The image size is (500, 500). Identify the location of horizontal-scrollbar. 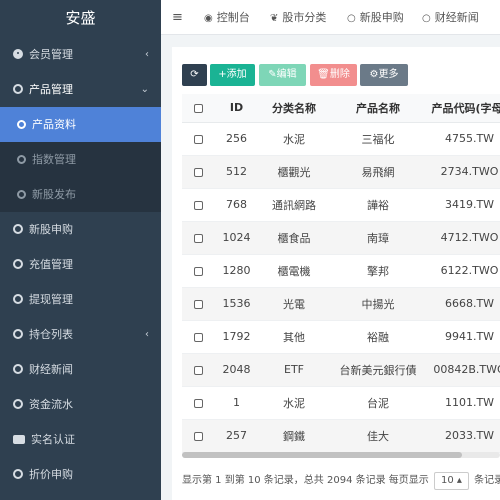
(341, 455).